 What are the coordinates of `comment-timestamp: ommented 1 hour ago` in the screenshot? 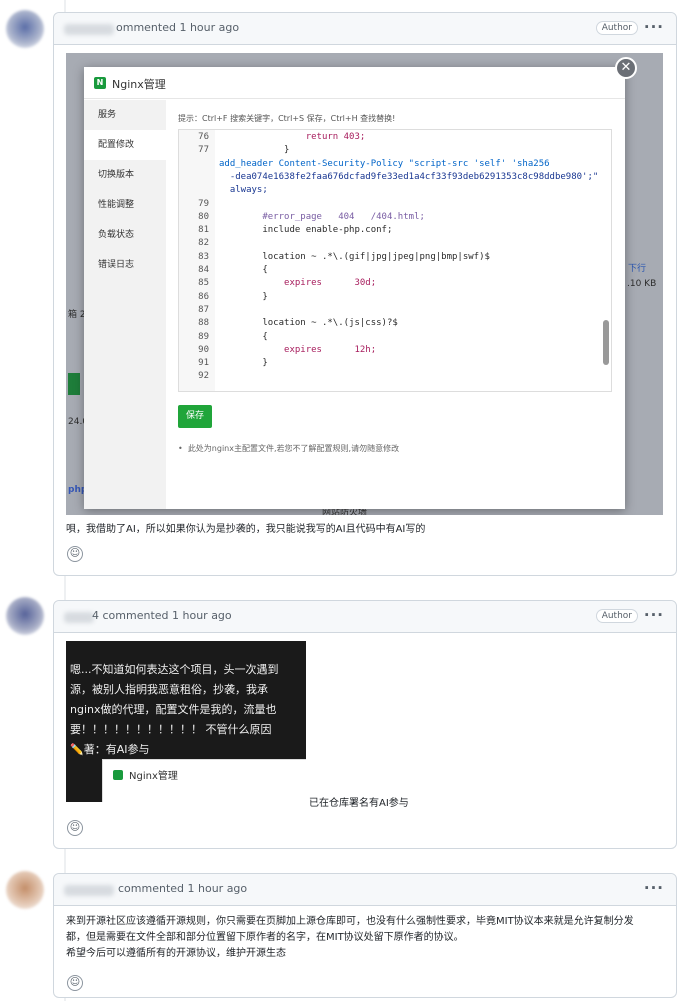 It's located at (177, 27).